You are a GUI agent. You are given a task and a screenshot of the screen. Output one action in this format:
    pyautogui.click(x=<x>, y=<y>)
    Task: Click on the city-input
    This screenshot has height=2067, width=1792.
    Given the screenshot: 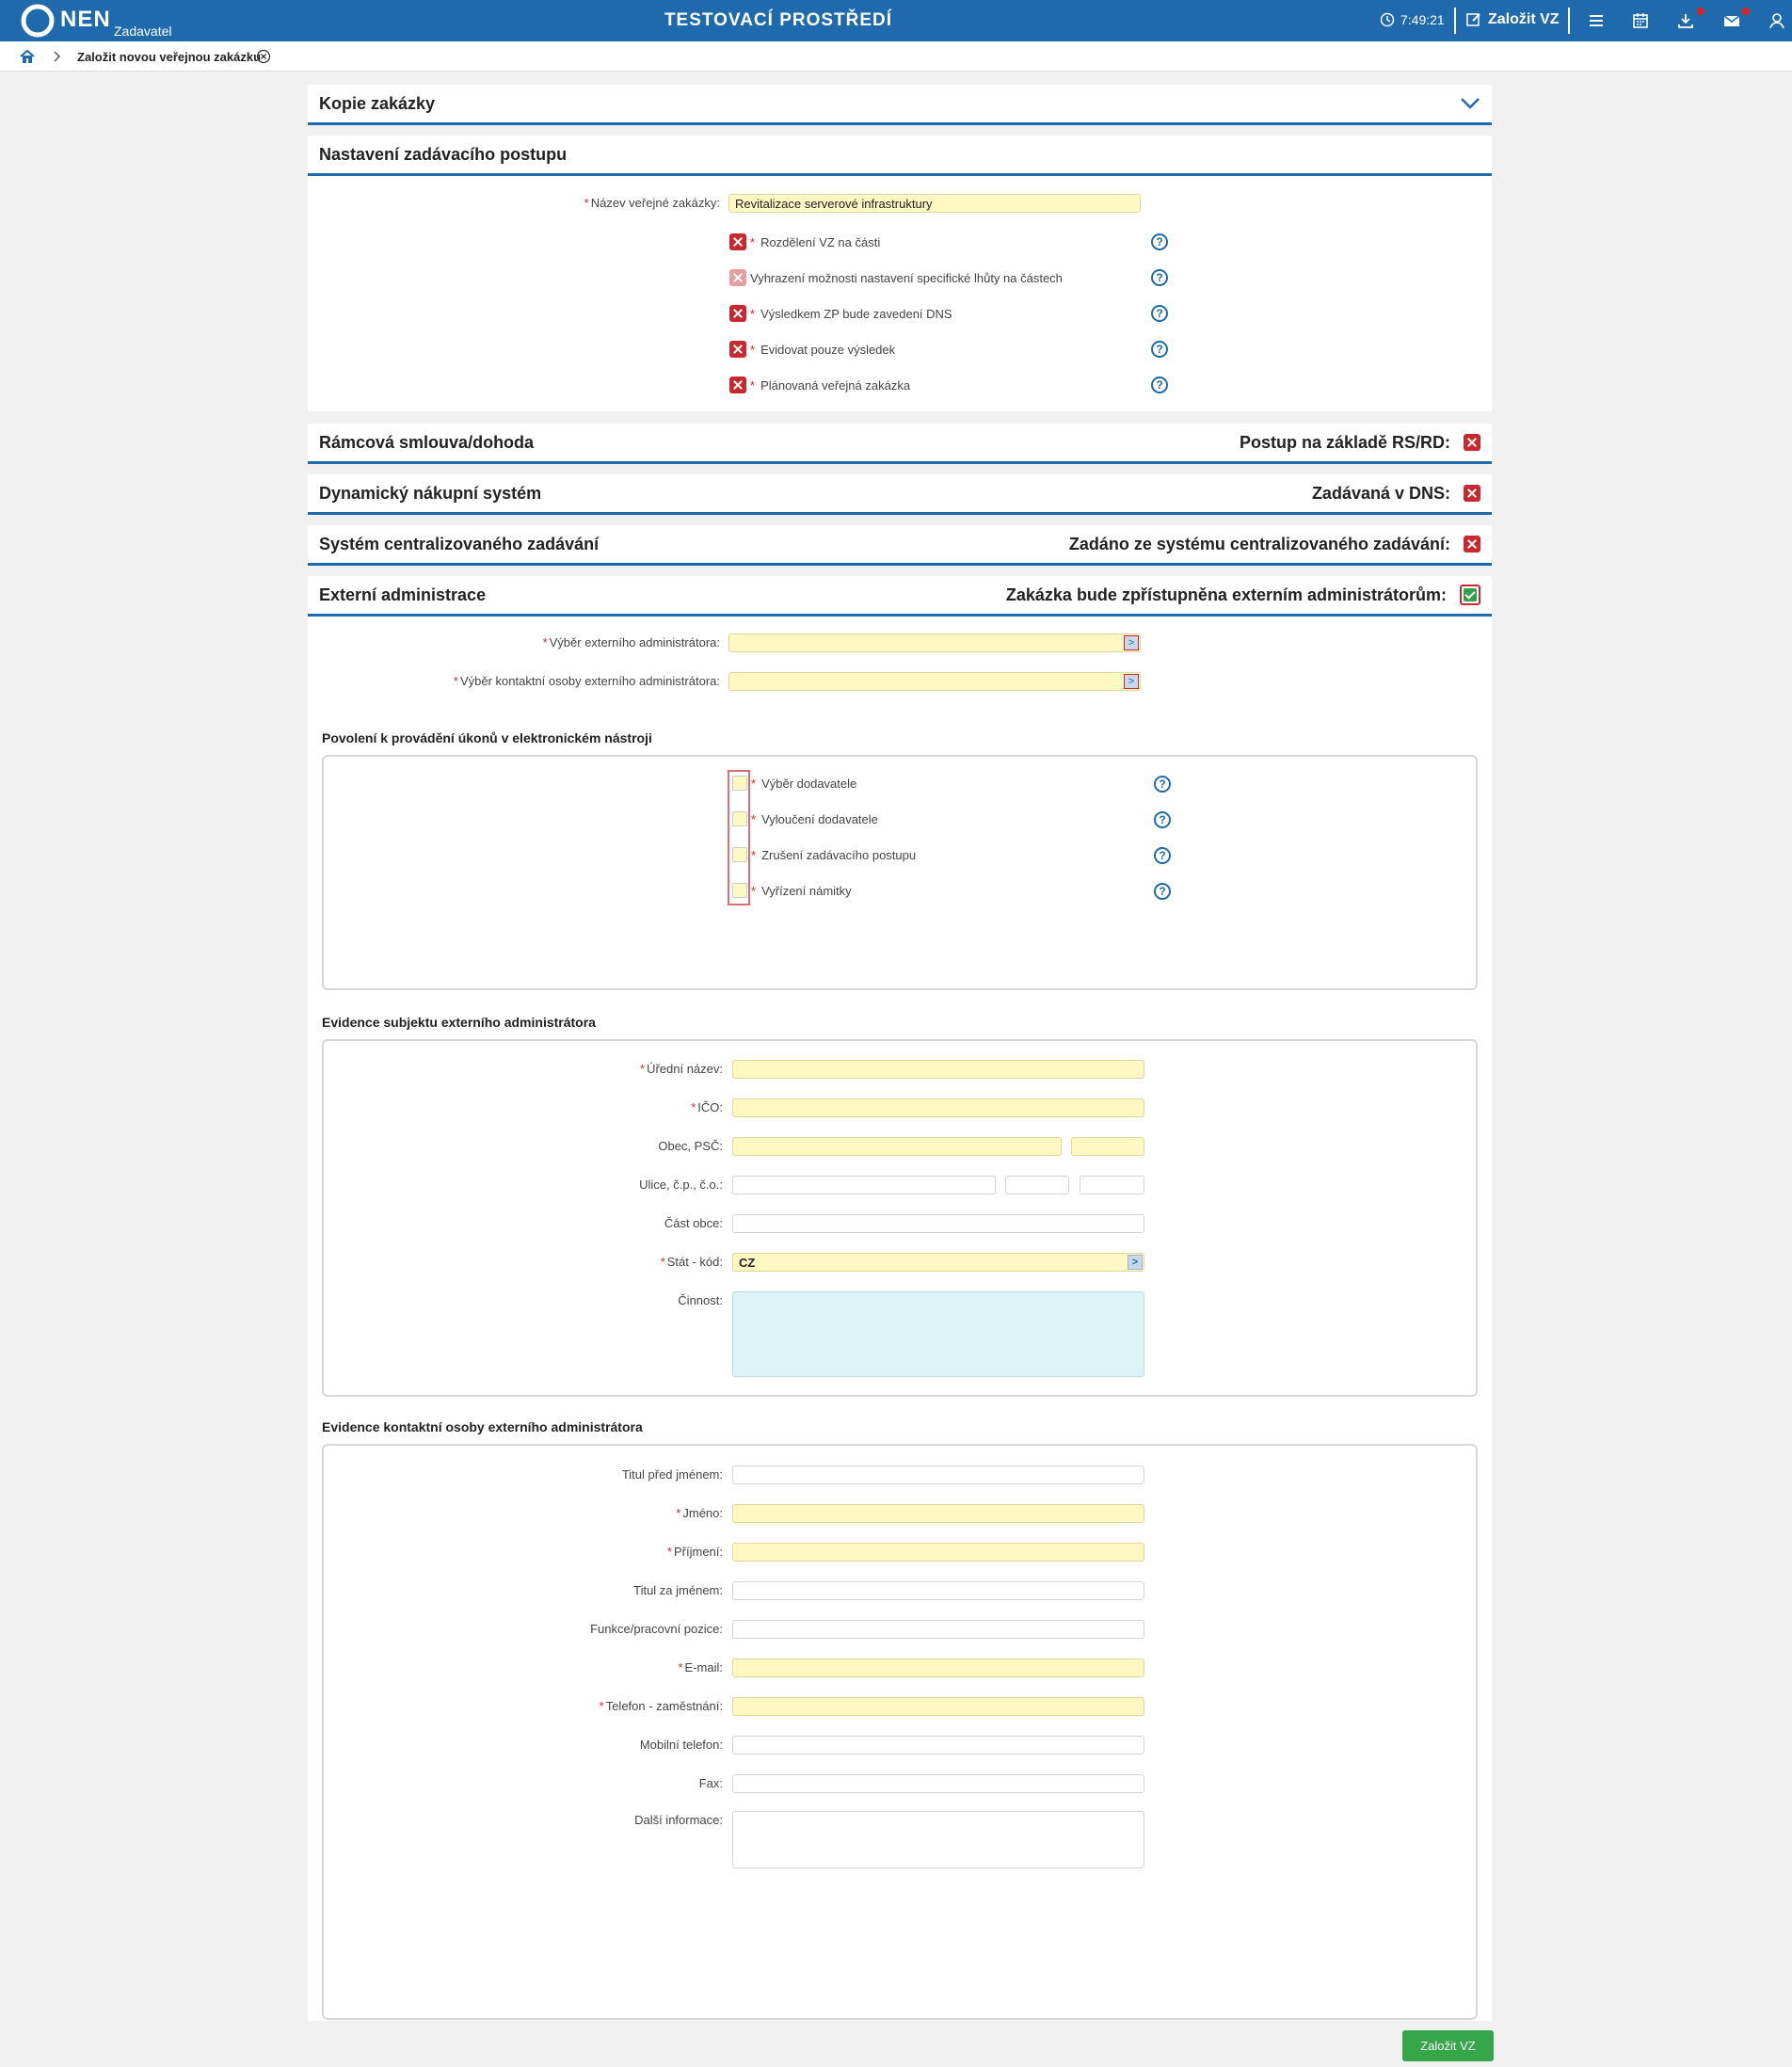 What is the action you would take?
    pyautogui.click(x=897, y=1147)
    